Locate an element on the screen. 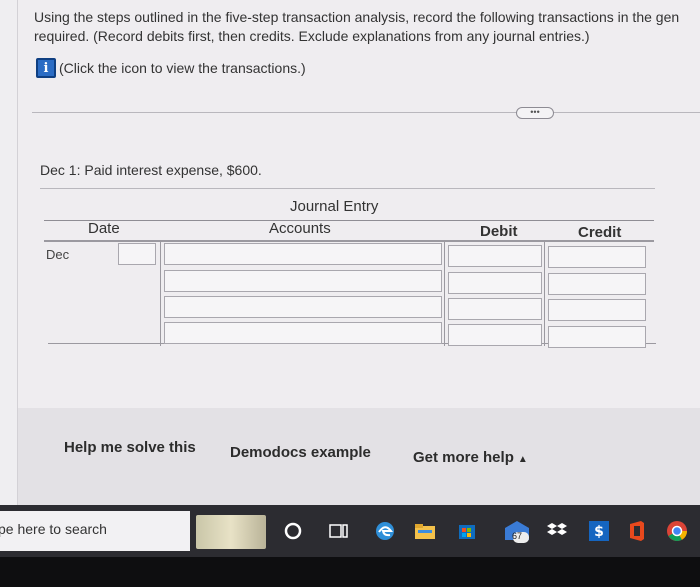  caret-up-icon: ▲ is located at coordinates (522, 459).